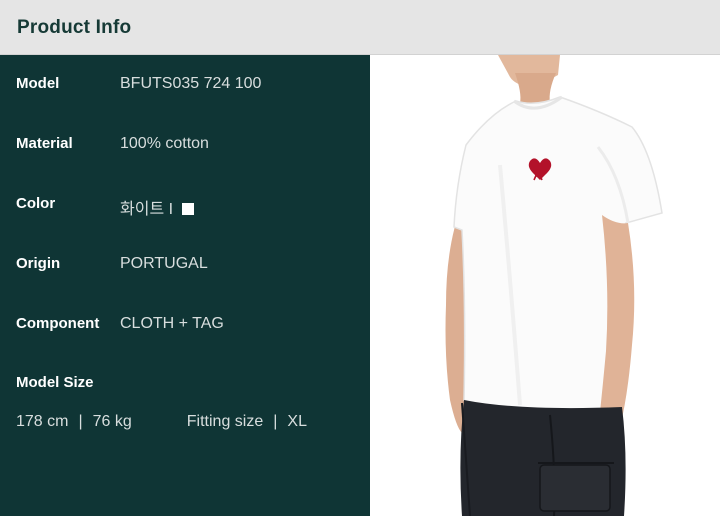 Image resolution: width=720 pixels, height=516 pixels. What do you see at coordinates (44, 143) in the screenshot?
I see `info-label-material: Material` at bounding box center [44, 143].